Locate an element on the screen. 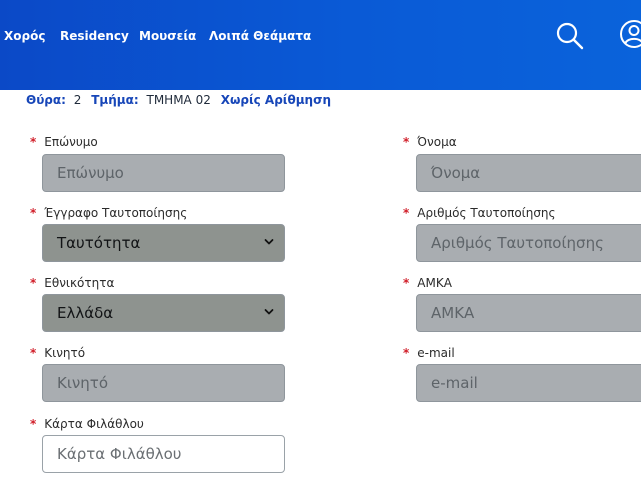 The width and height of the screenshot is (641, 500). fan-card-field: Κάρτα Φιλάθλου is located at coordinates (163, 454).